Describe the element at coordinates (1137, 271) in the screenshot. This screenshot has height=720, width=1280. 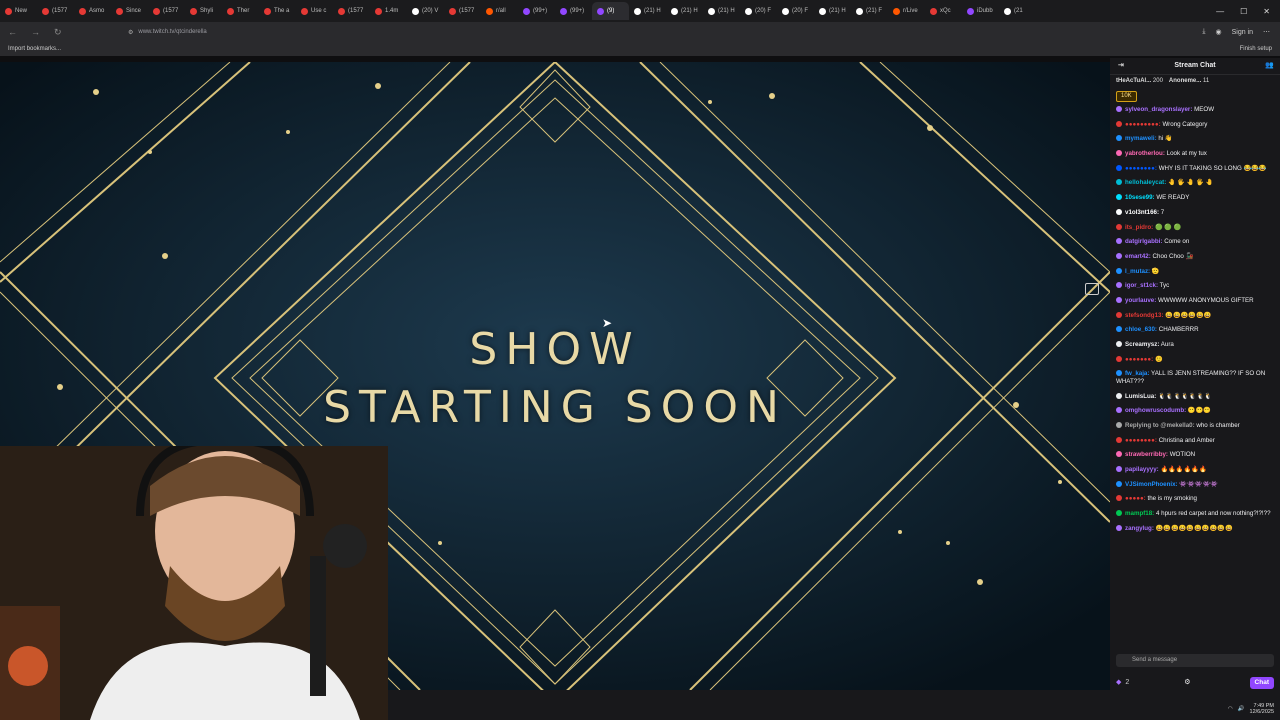
I see `chat-username: l_mutaz:` at that location.